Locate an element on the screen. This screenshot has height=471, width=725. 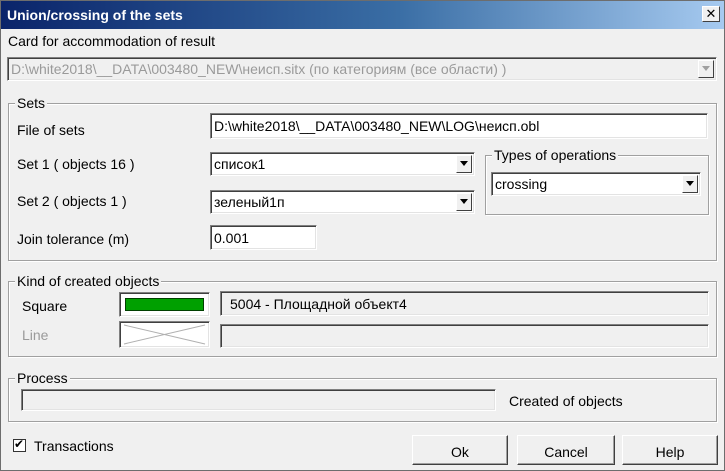
card-dropdown-button is located at coordinates (706, 69).